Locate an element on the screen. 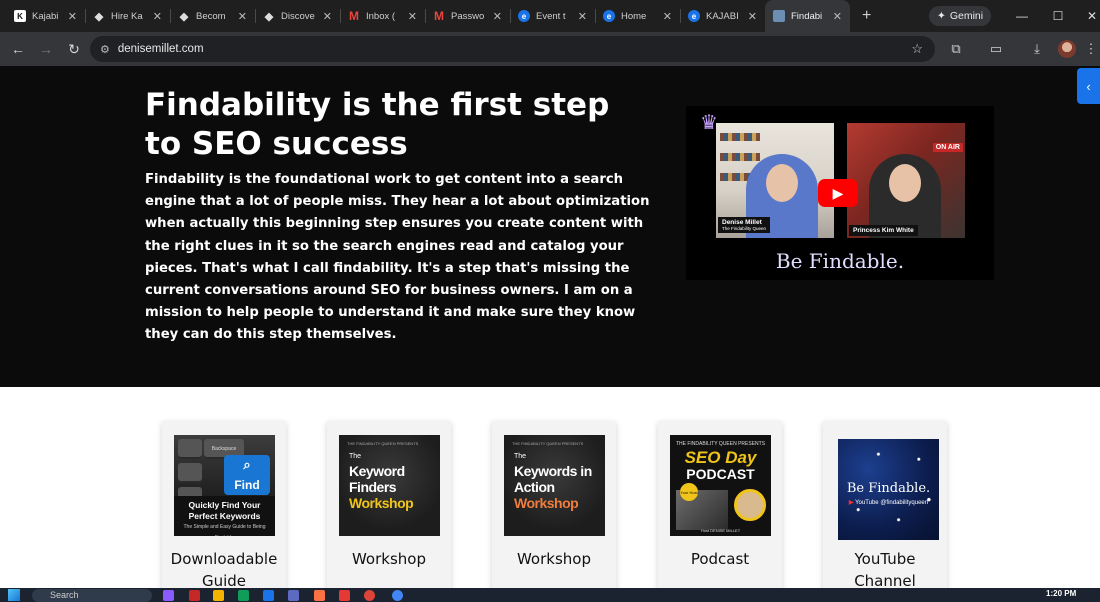 The height and width of the screenshot is (602, 1100). yt-logo-text: YouTube is located at coordinates (867, 503).